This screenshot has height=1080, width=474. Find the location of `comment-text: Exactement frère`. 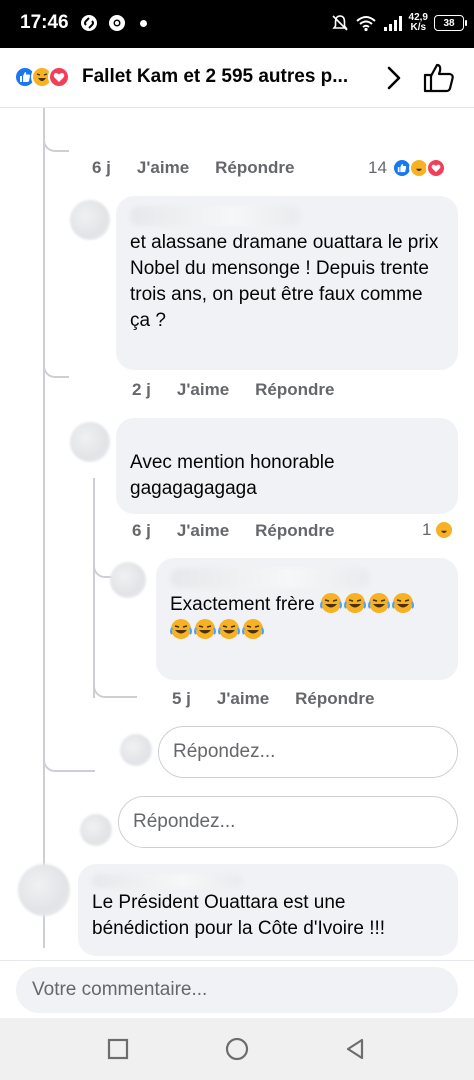

comment-text: Exactement frère is located at coordinates (242, 604).